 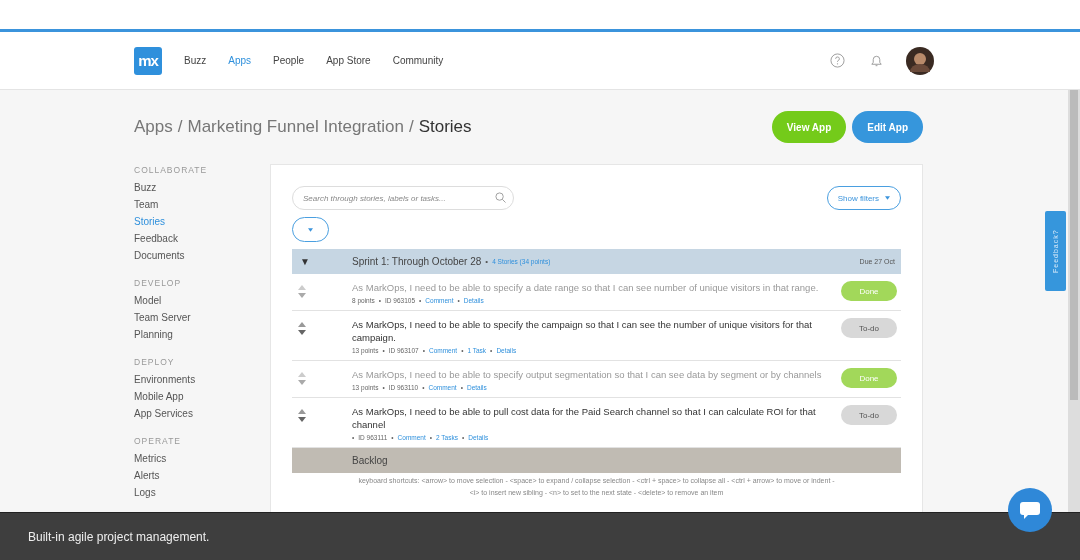 What do you see at coordinates (202, 320) in the screenshot?
I see `sidebar-item: Team Server` at bounding box center [202, 320].